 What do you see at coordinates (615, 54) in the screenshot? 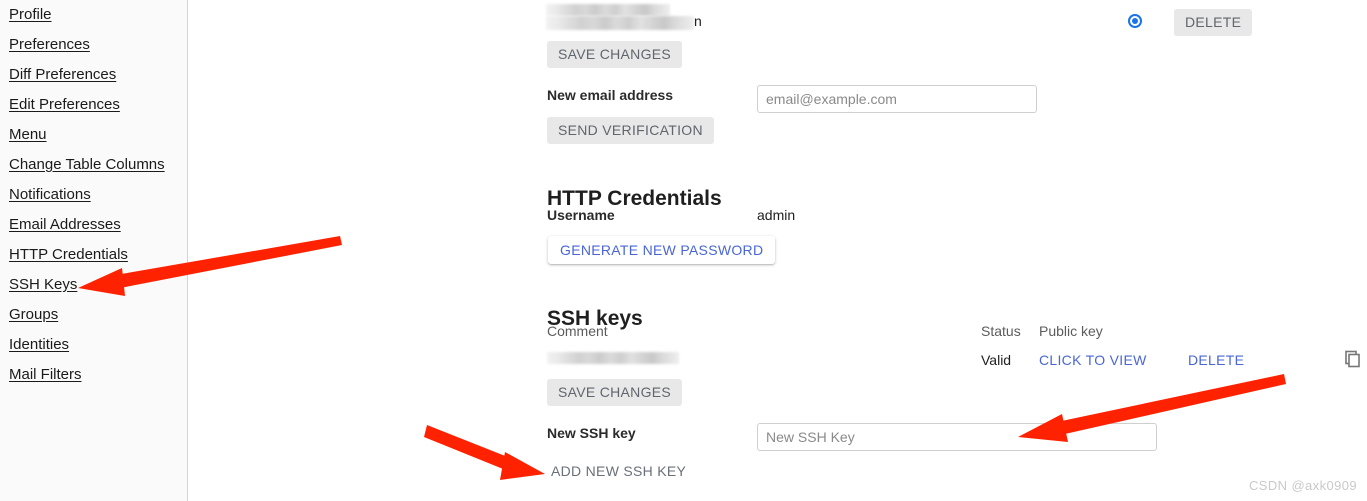
I see `save-changes-email-button: SAVE CHANGES` at bounding box center [615, 54].